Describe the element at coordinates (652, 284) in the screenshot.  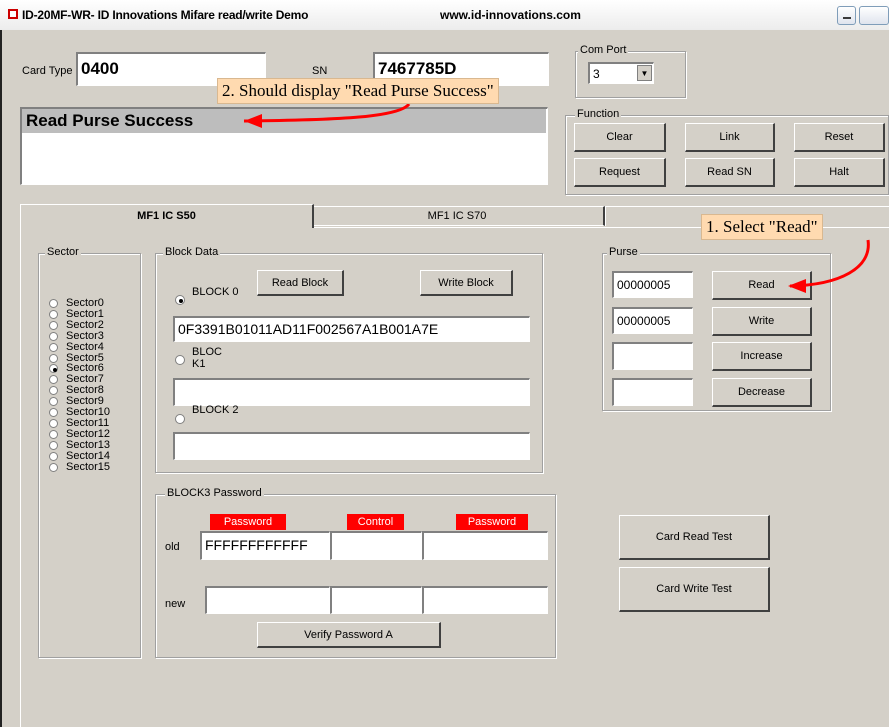
I see `purse-field-1: 00000005` at that location.